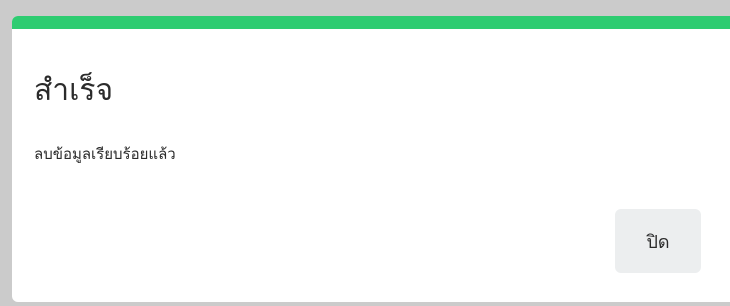 The image size is (730, 306). What do you see at coordinates (105, 154) in the screenshot?
I see `dialog-message: ลบข้อมูลเรียบร้อยแล้ว` at bounding box center [105, 154].